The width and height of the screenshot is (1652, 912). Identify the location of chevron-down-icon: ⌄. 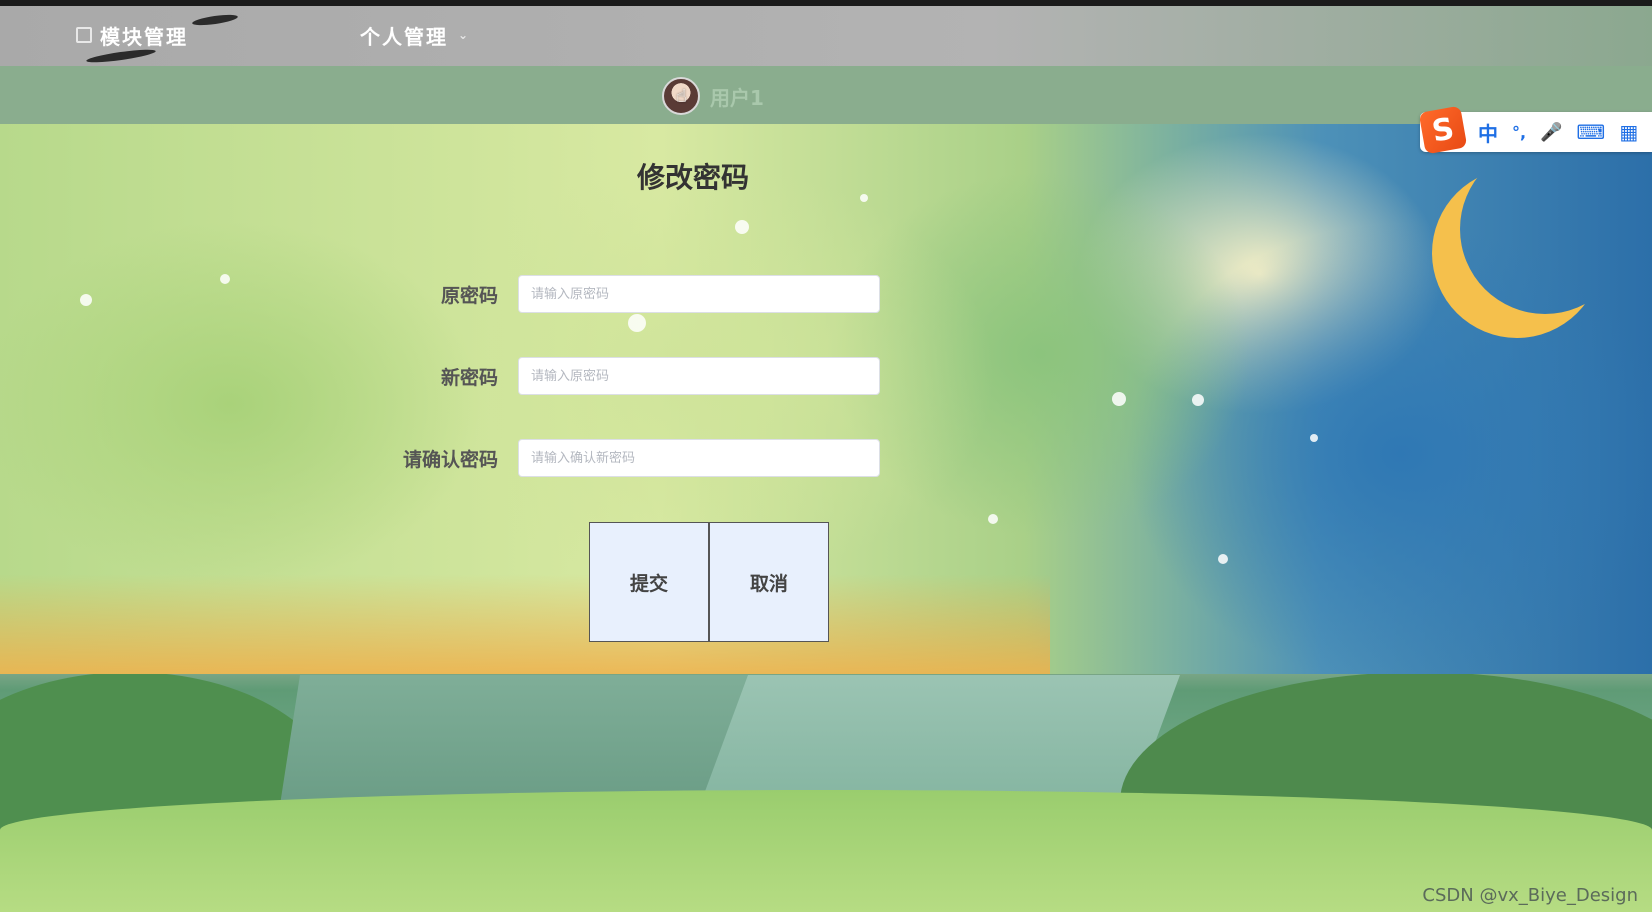
(464, 35).